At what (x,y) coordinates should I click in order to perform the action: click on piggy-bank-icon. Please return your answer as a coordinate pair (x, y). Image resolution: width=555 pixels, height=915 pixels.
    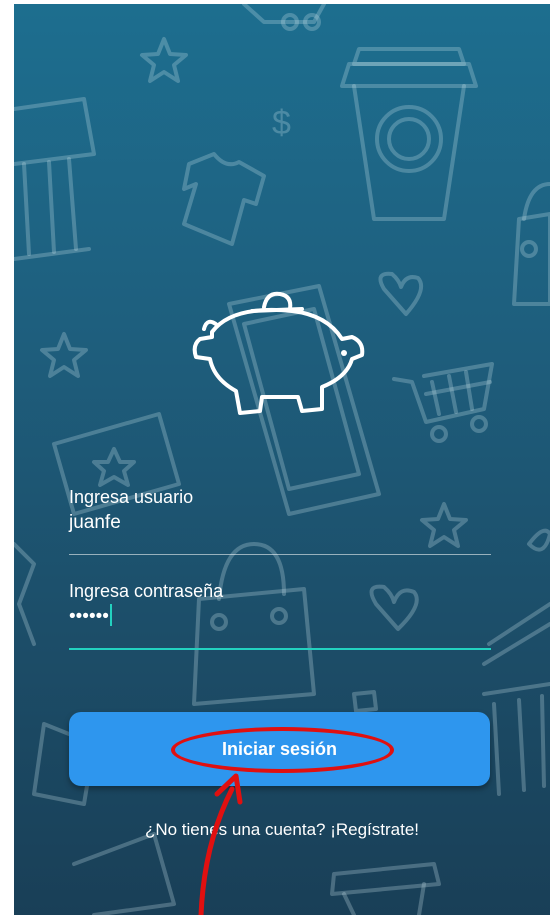
    Looking at the image, I should click on (278, 353).